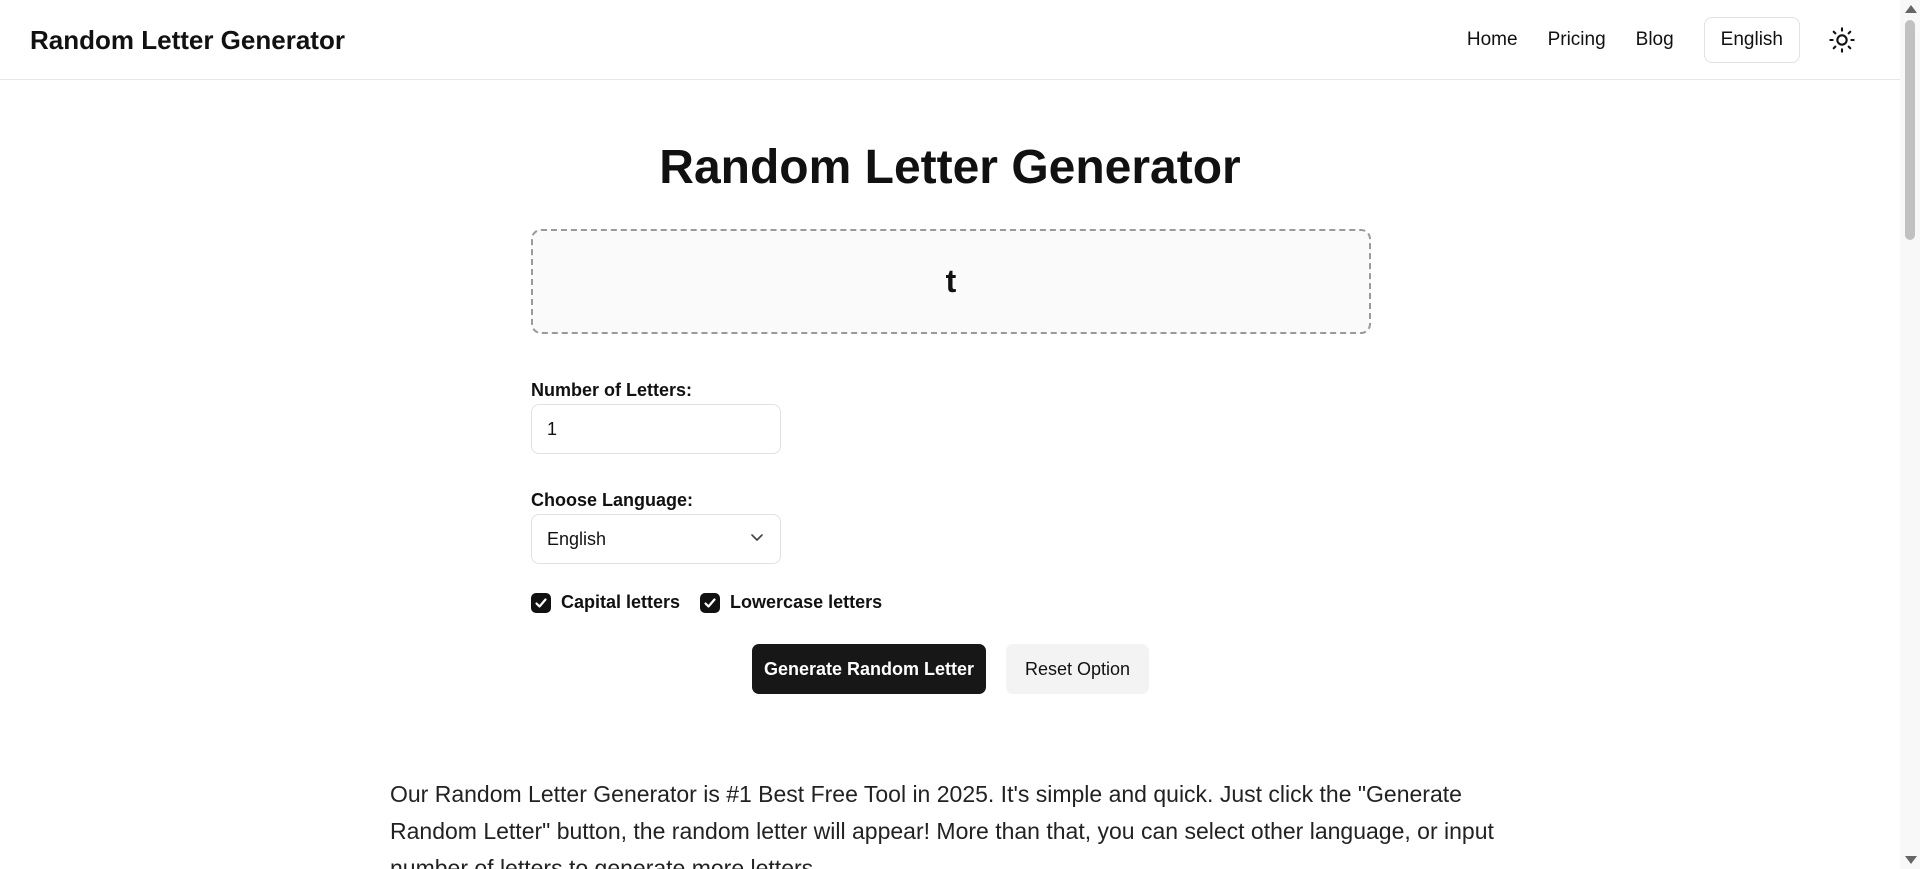  I want to click on page-title: Random Letter Generator, so click(950, 167).